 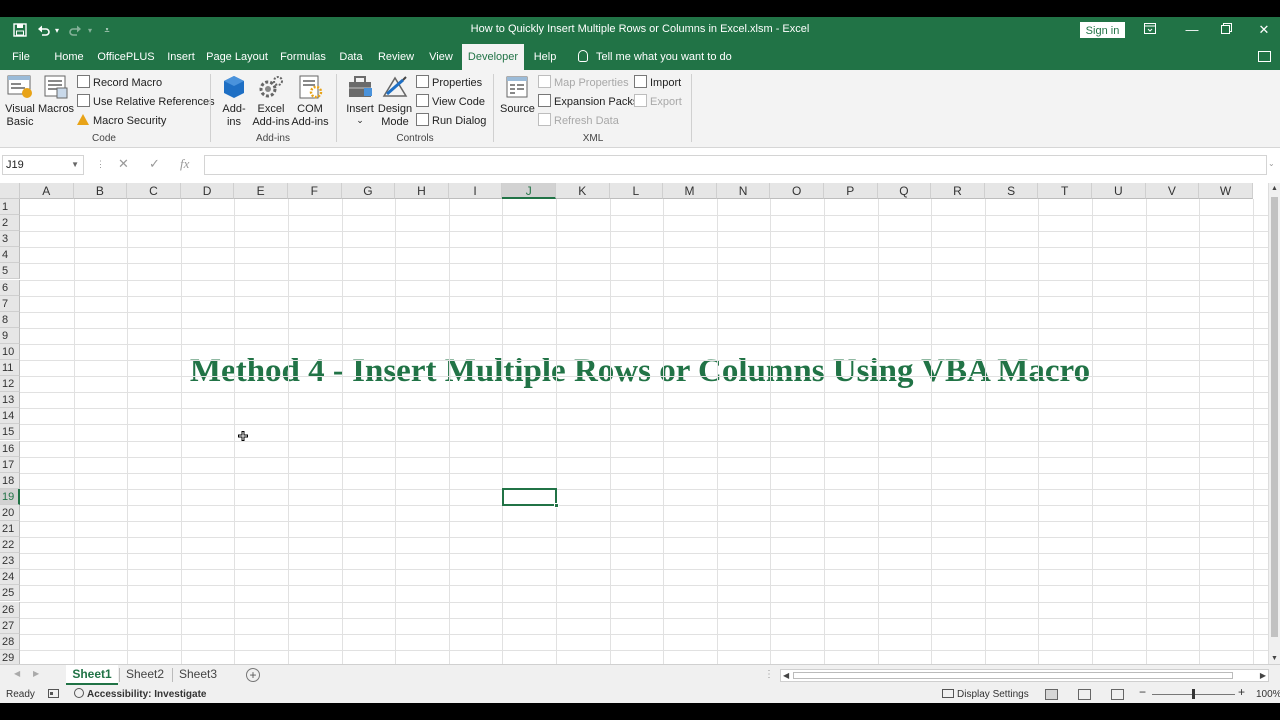 I want to click on column-header-c: C, so click(x=154, y=191).